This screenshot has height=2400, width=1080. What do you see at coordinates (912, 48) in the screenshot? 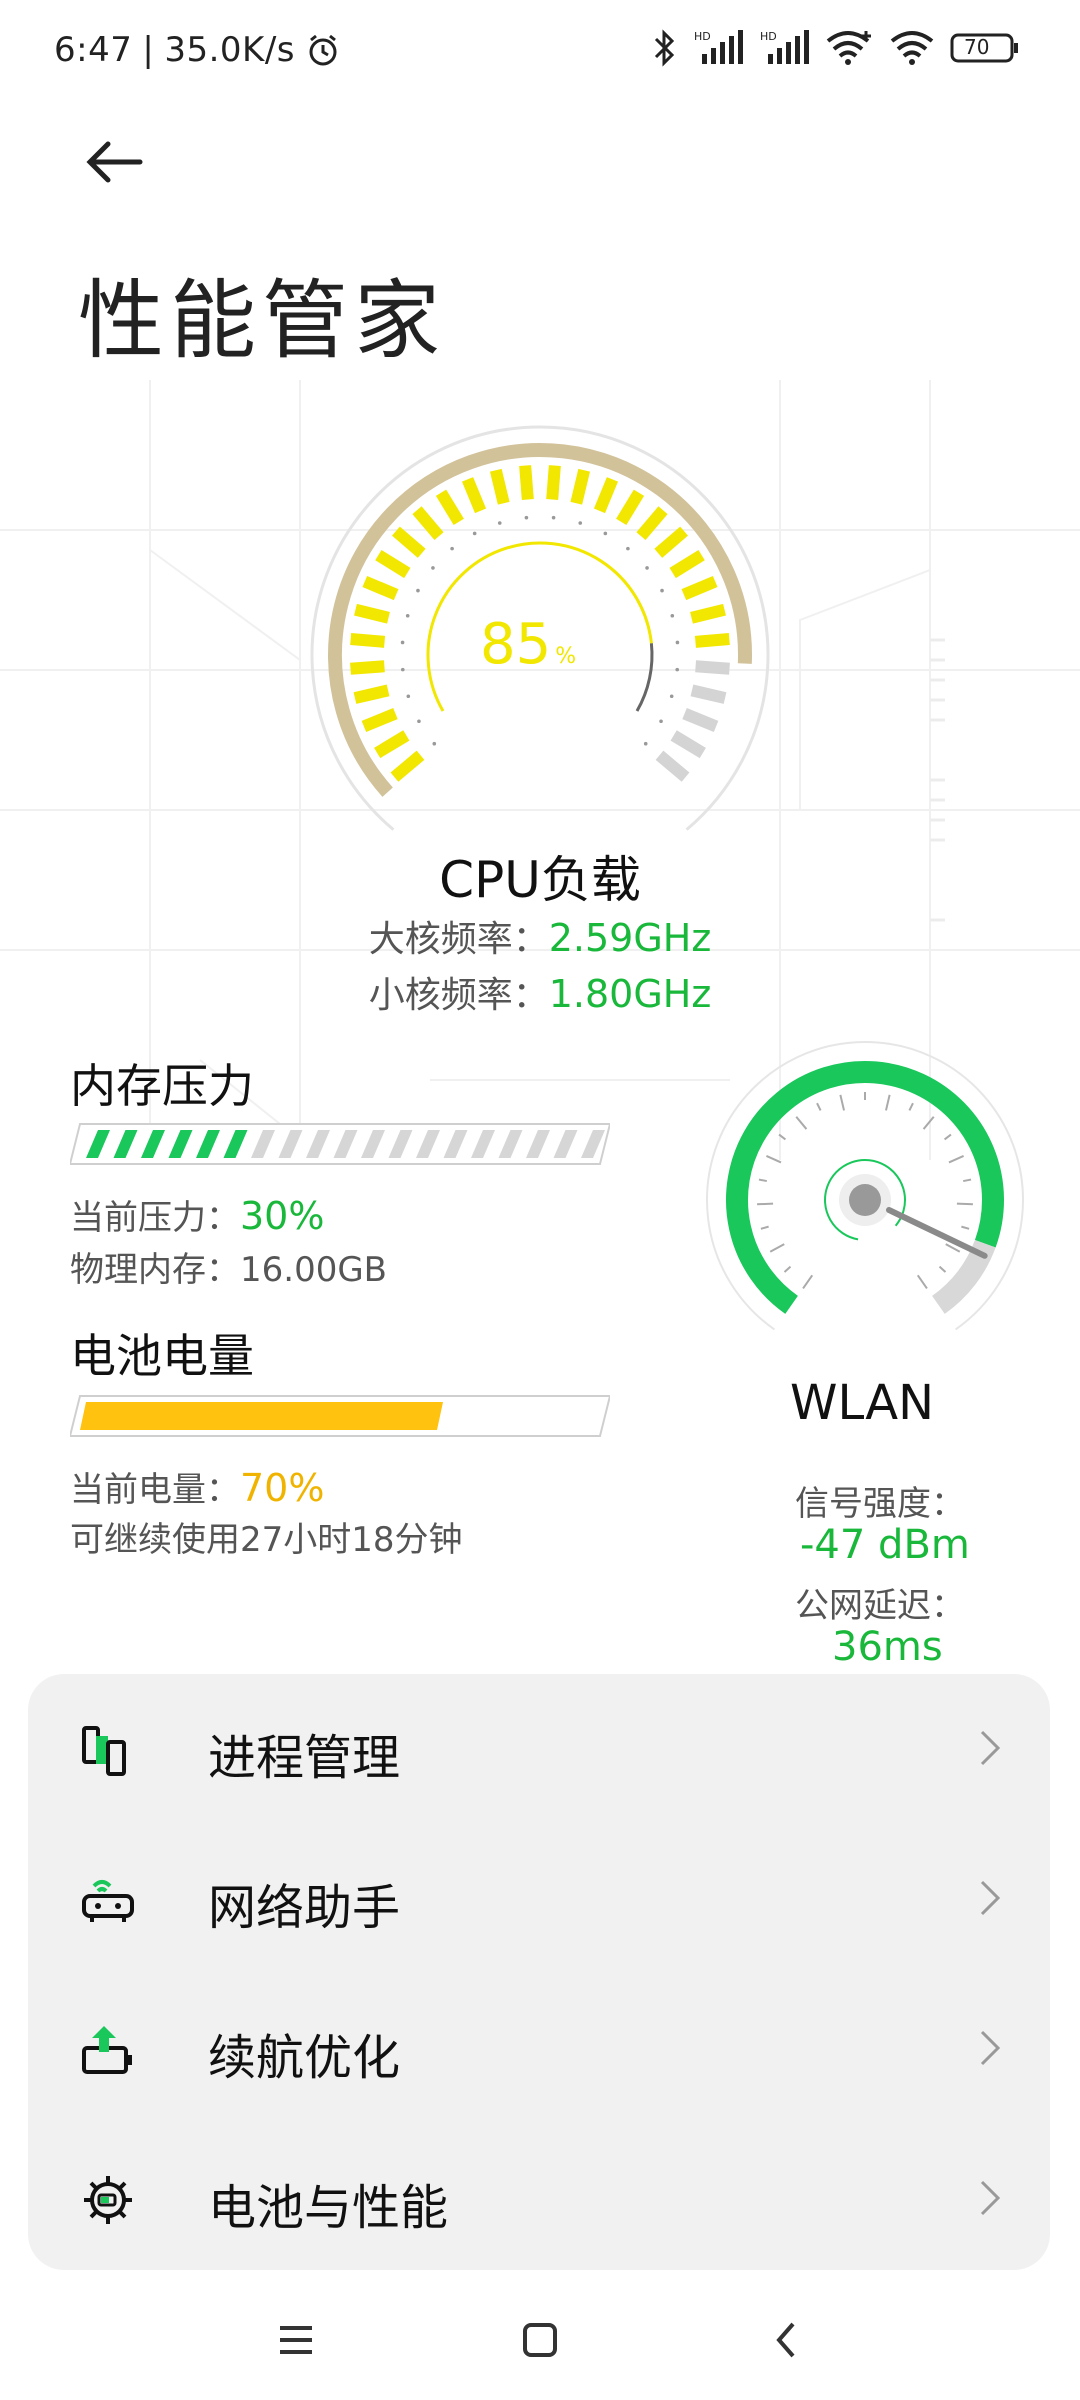
I see `wifi-icon` at bounding box center [912, 48].